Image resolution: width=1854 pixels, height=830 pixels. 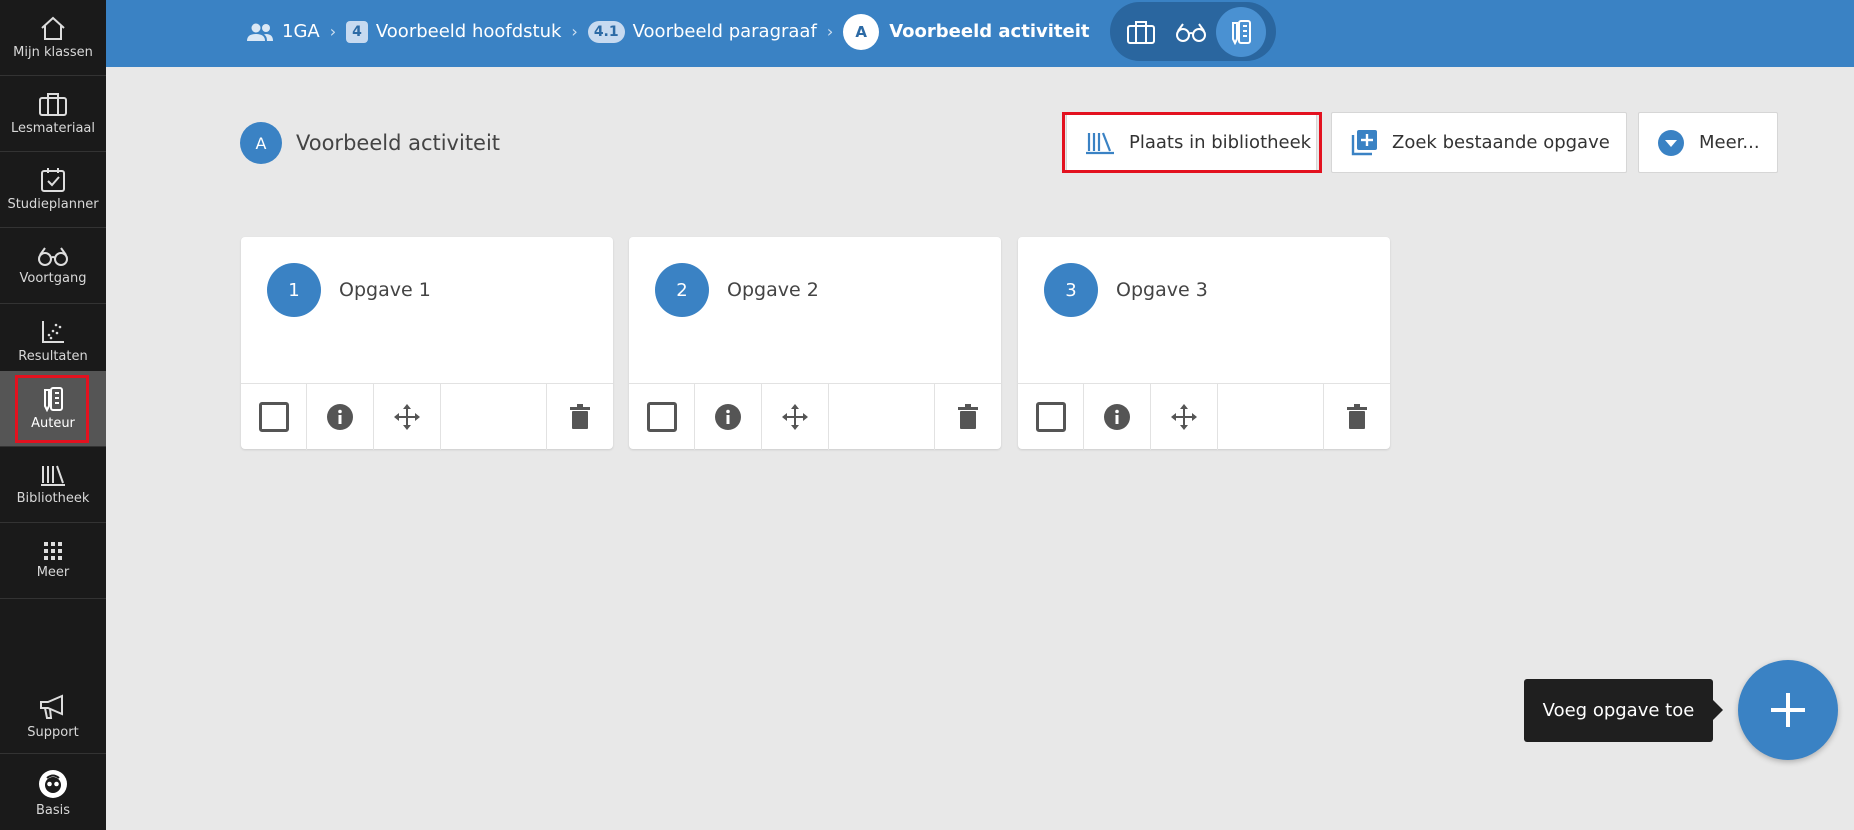 I want to click on mode-switcher, so click(x=1193, y=31).